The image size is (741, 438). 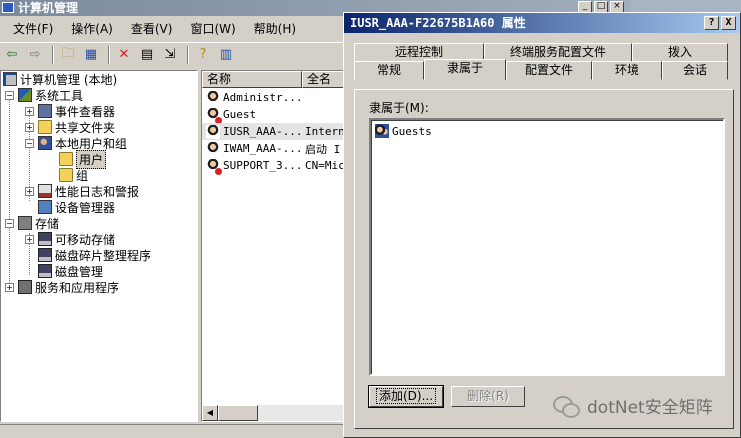 I want to click on help-button: ?, so click(x=711, y=23).